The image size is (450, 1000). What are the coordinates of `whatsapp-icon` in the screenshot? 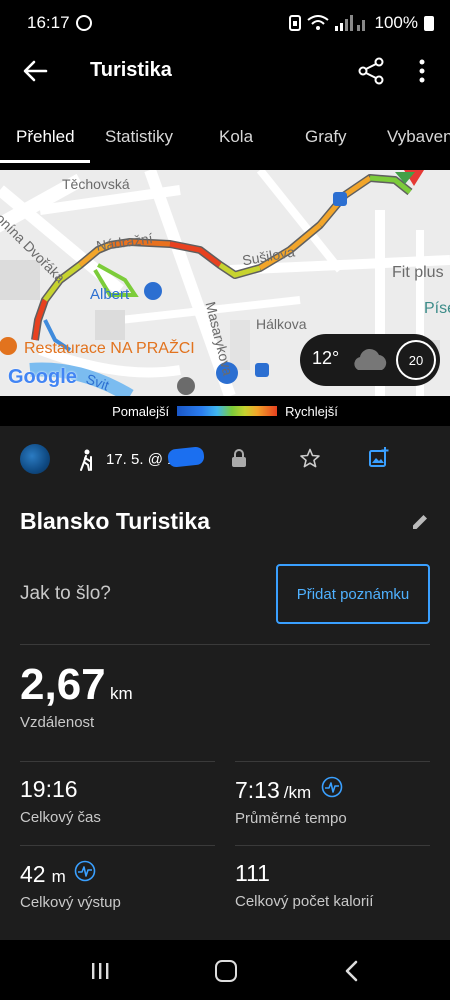 It's located at (83, 23).